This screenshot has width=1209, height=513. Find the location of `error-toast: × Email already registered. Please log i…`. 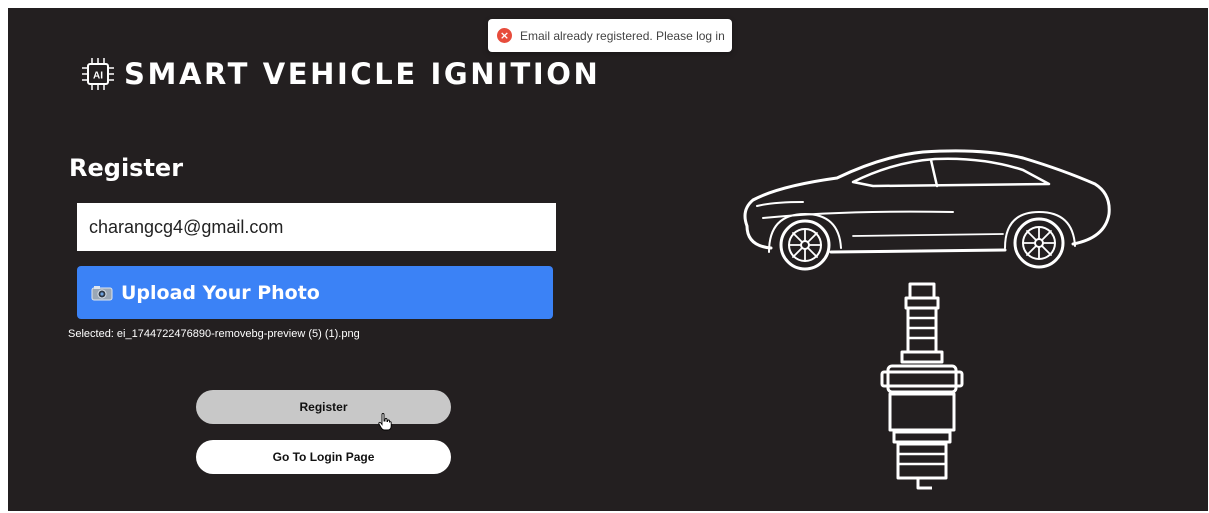

error-toast: × Email already registered. Please log i… is located at coordinates (610, 35).